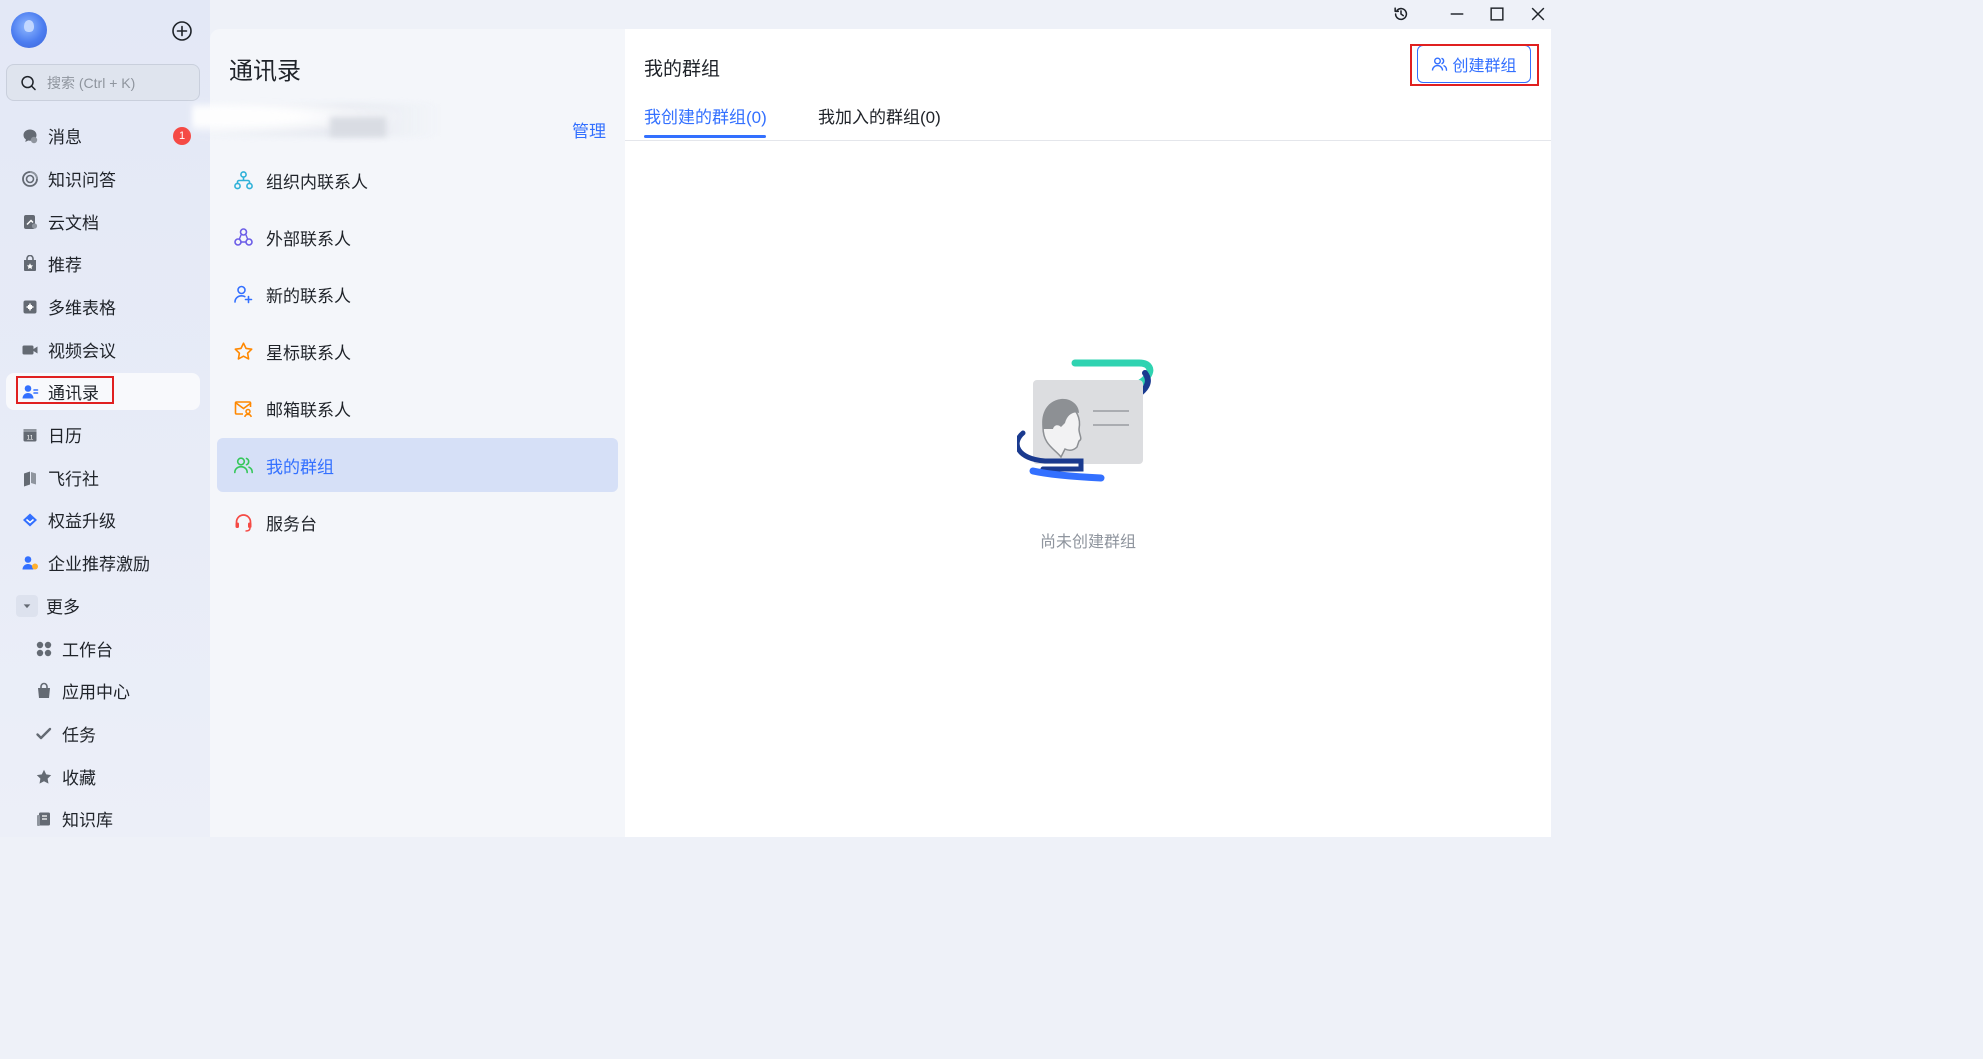 The width and height of the screenshot is (1983, 1059). What do you see at coordinates (44, 649) in the screenshot?
I see `workspace-icon` at bounding box center [44, 649].